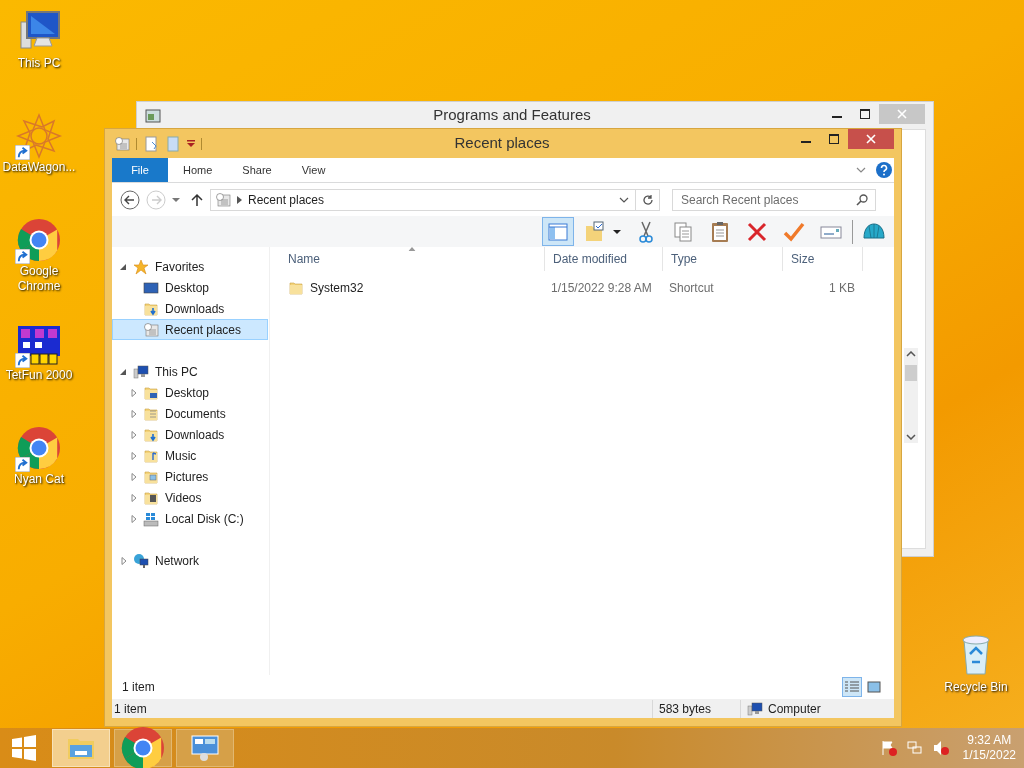 The height and width of the screenshot is (768, 1024). Describe the element at coordinates (198, 170) in the screenshot. I see `ribbon-tab: Home` at that location.